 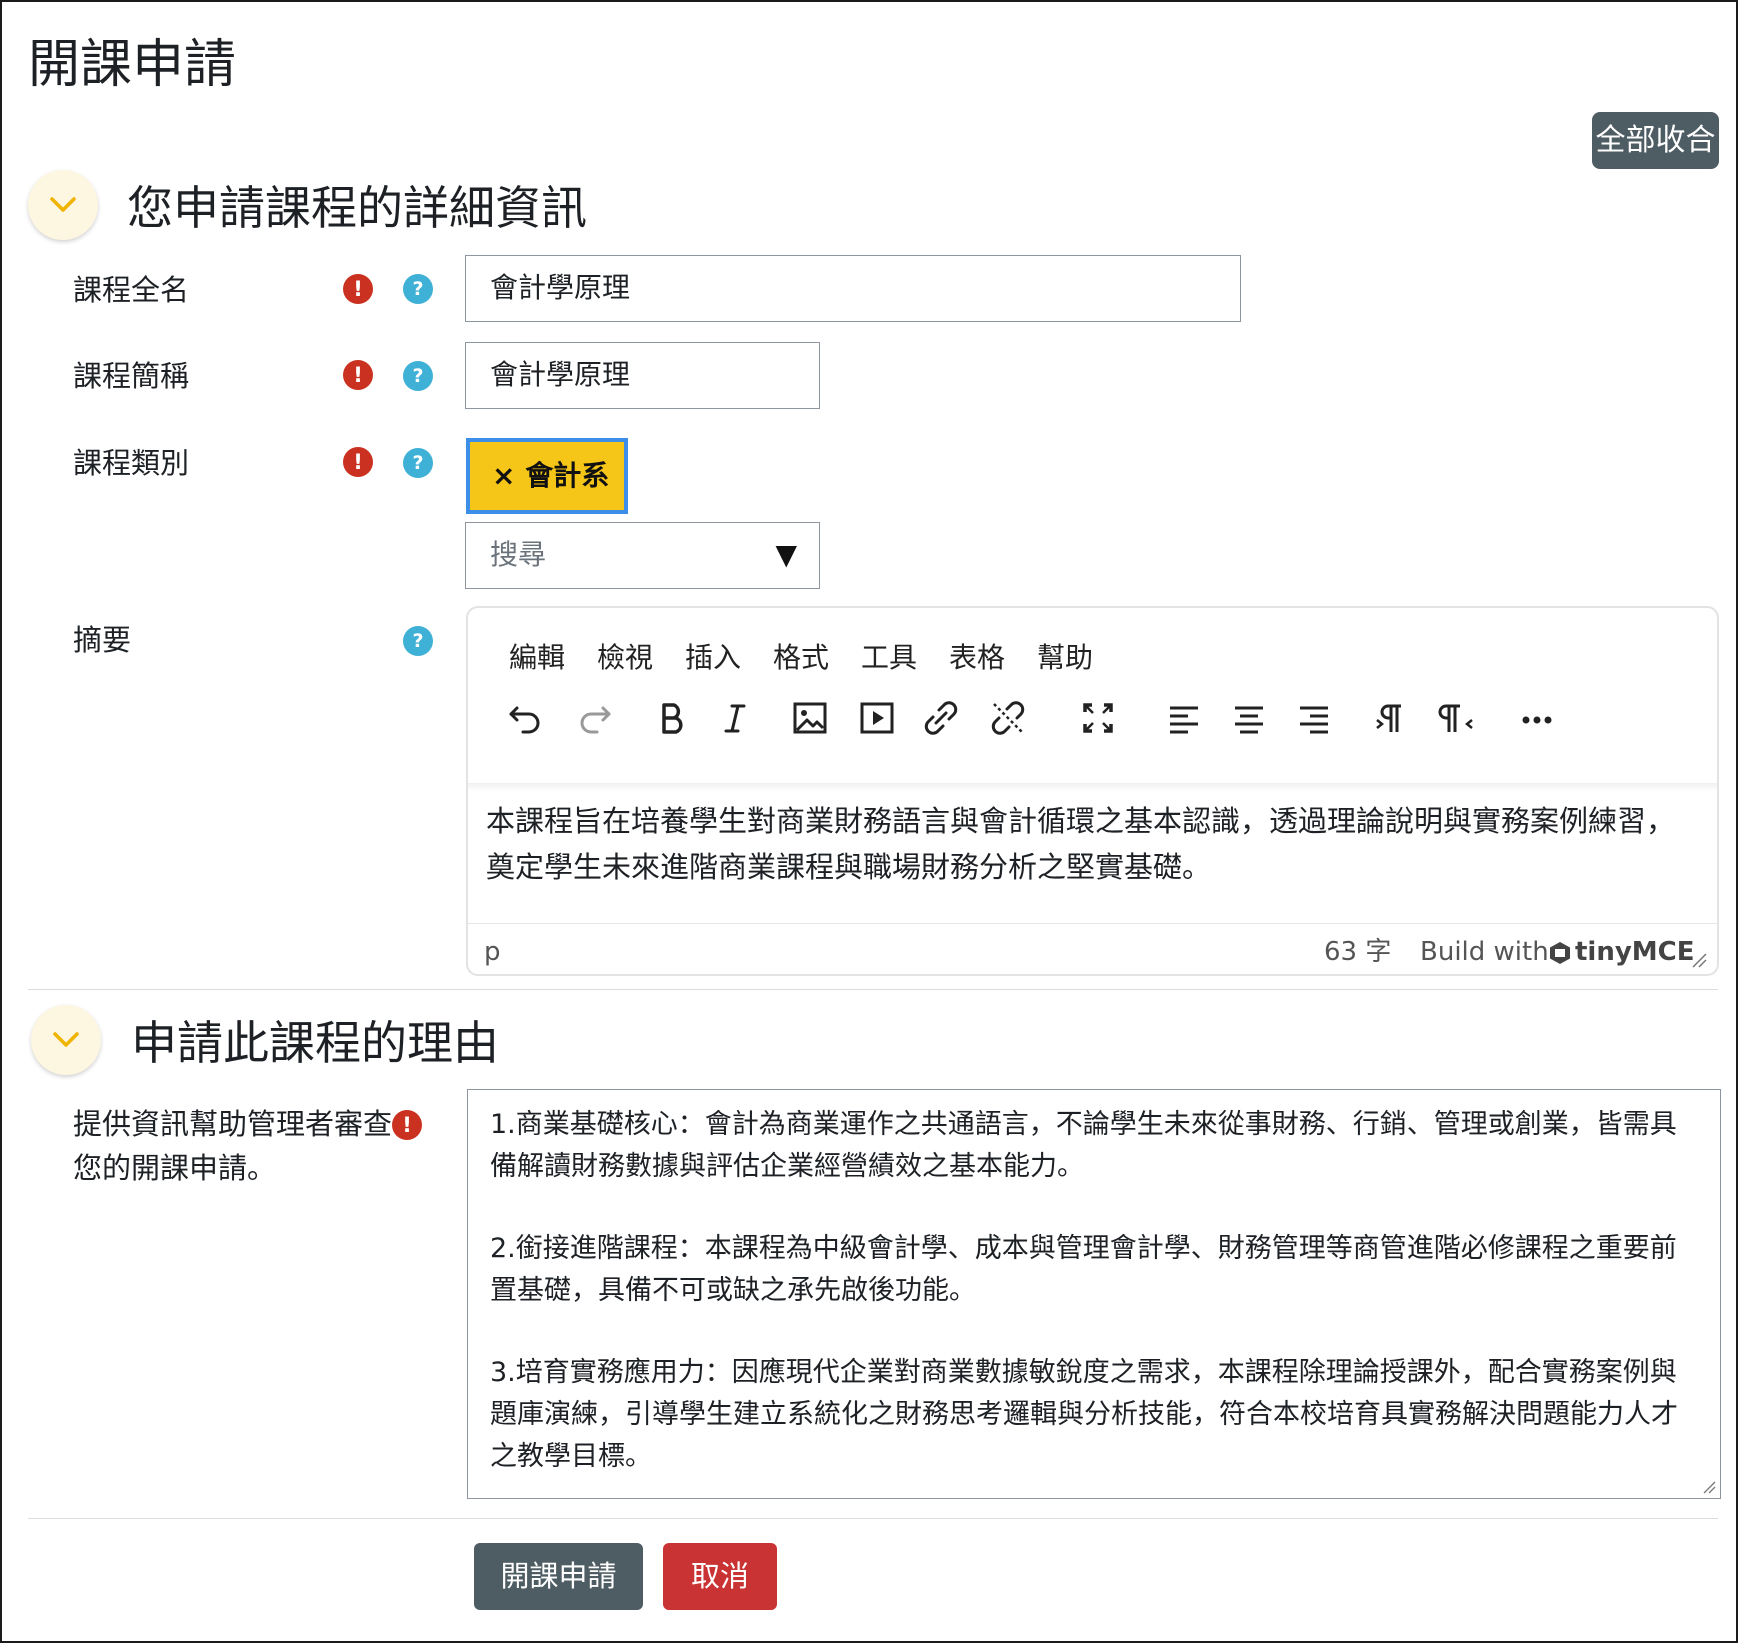 What do you see at coordinates (642, 555) in the screenshot?
I see `category-search-select: 搜尋 ▼` at bounding box center [642, 555].